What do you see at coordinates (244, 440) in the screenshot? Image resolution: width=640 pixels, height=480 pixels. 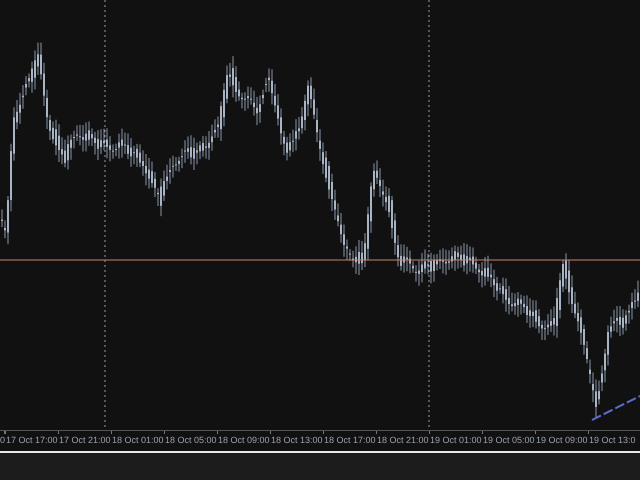 I see `time-label: 18 Oct 09:00` at bounding box center [244, 440].